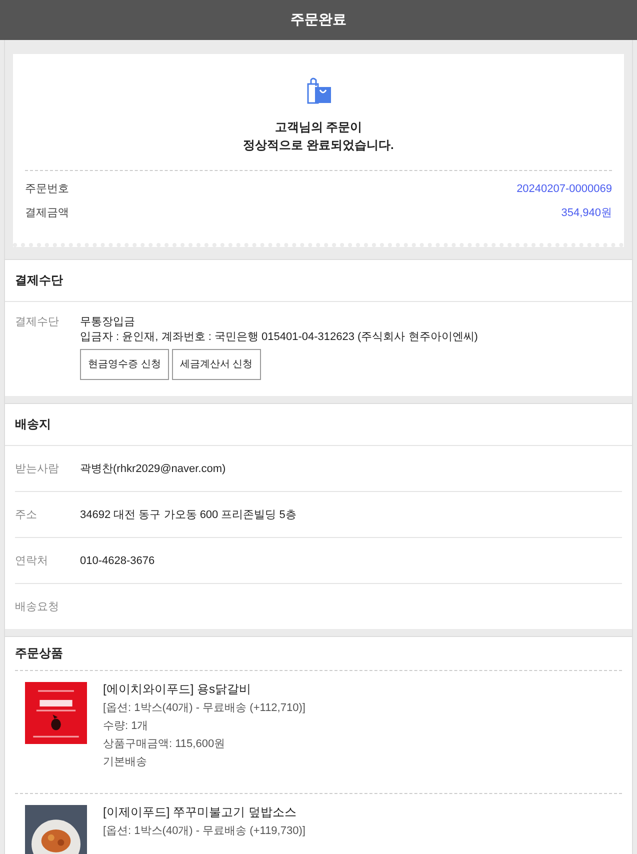 The width and height of the screenshot is (637, 854). Describe the element at coordinates (117, 560) in the screenshot. I see `field-value: 010-4628-3676` at that location.